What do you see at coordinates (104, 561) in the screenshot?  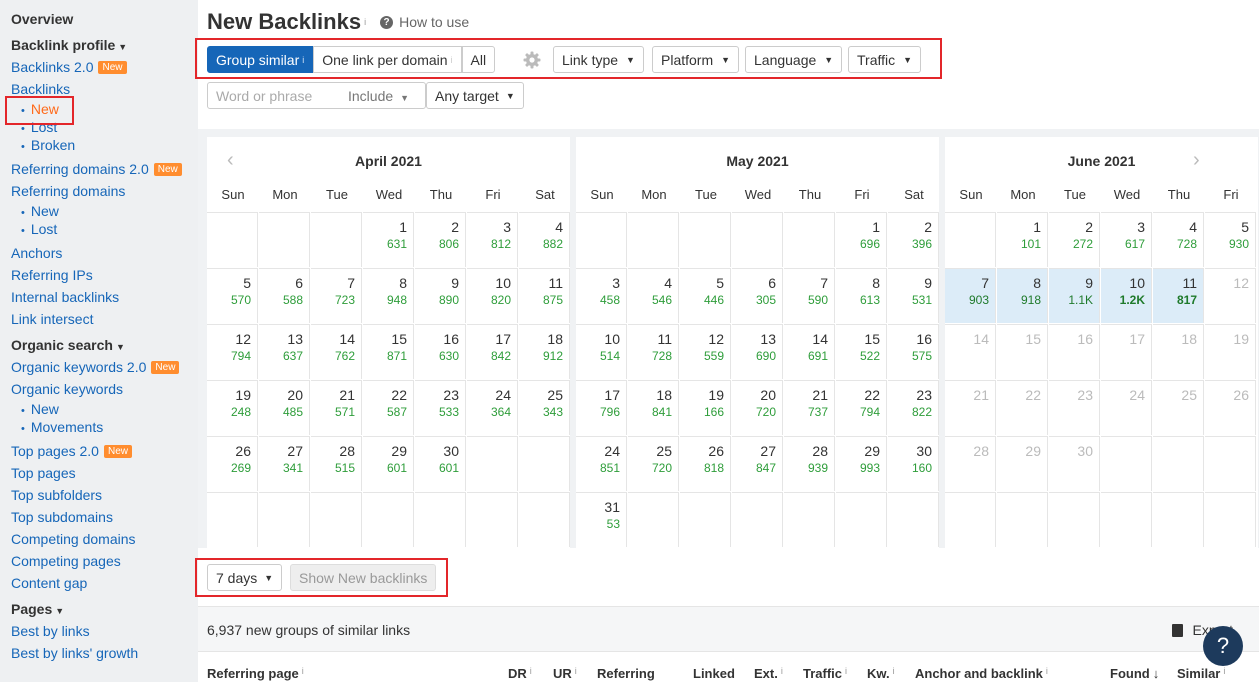 I see `sidebar-competing-pages: Competing pages` at bounding box center [104, 561].